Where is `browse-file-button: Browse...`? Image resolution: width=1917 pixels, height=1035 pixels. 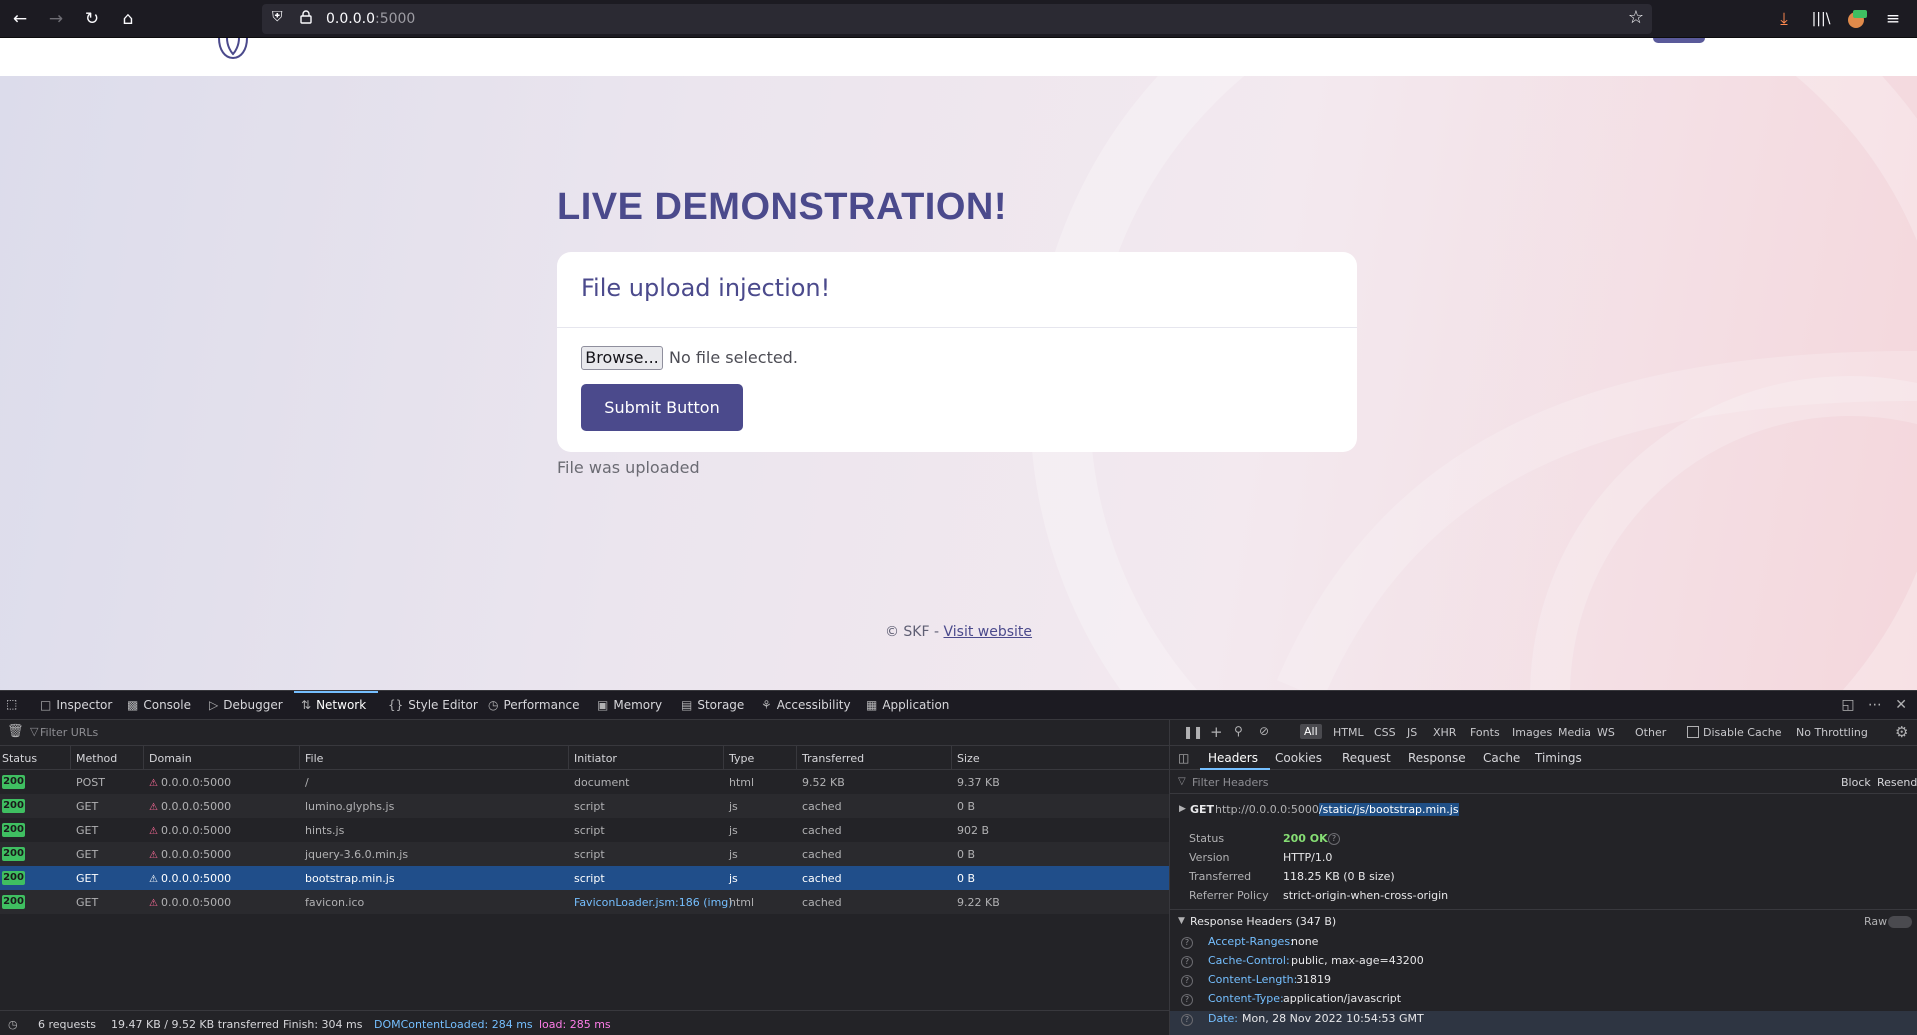 browse-file-button: Browse... is located at coordinates (622, 358).